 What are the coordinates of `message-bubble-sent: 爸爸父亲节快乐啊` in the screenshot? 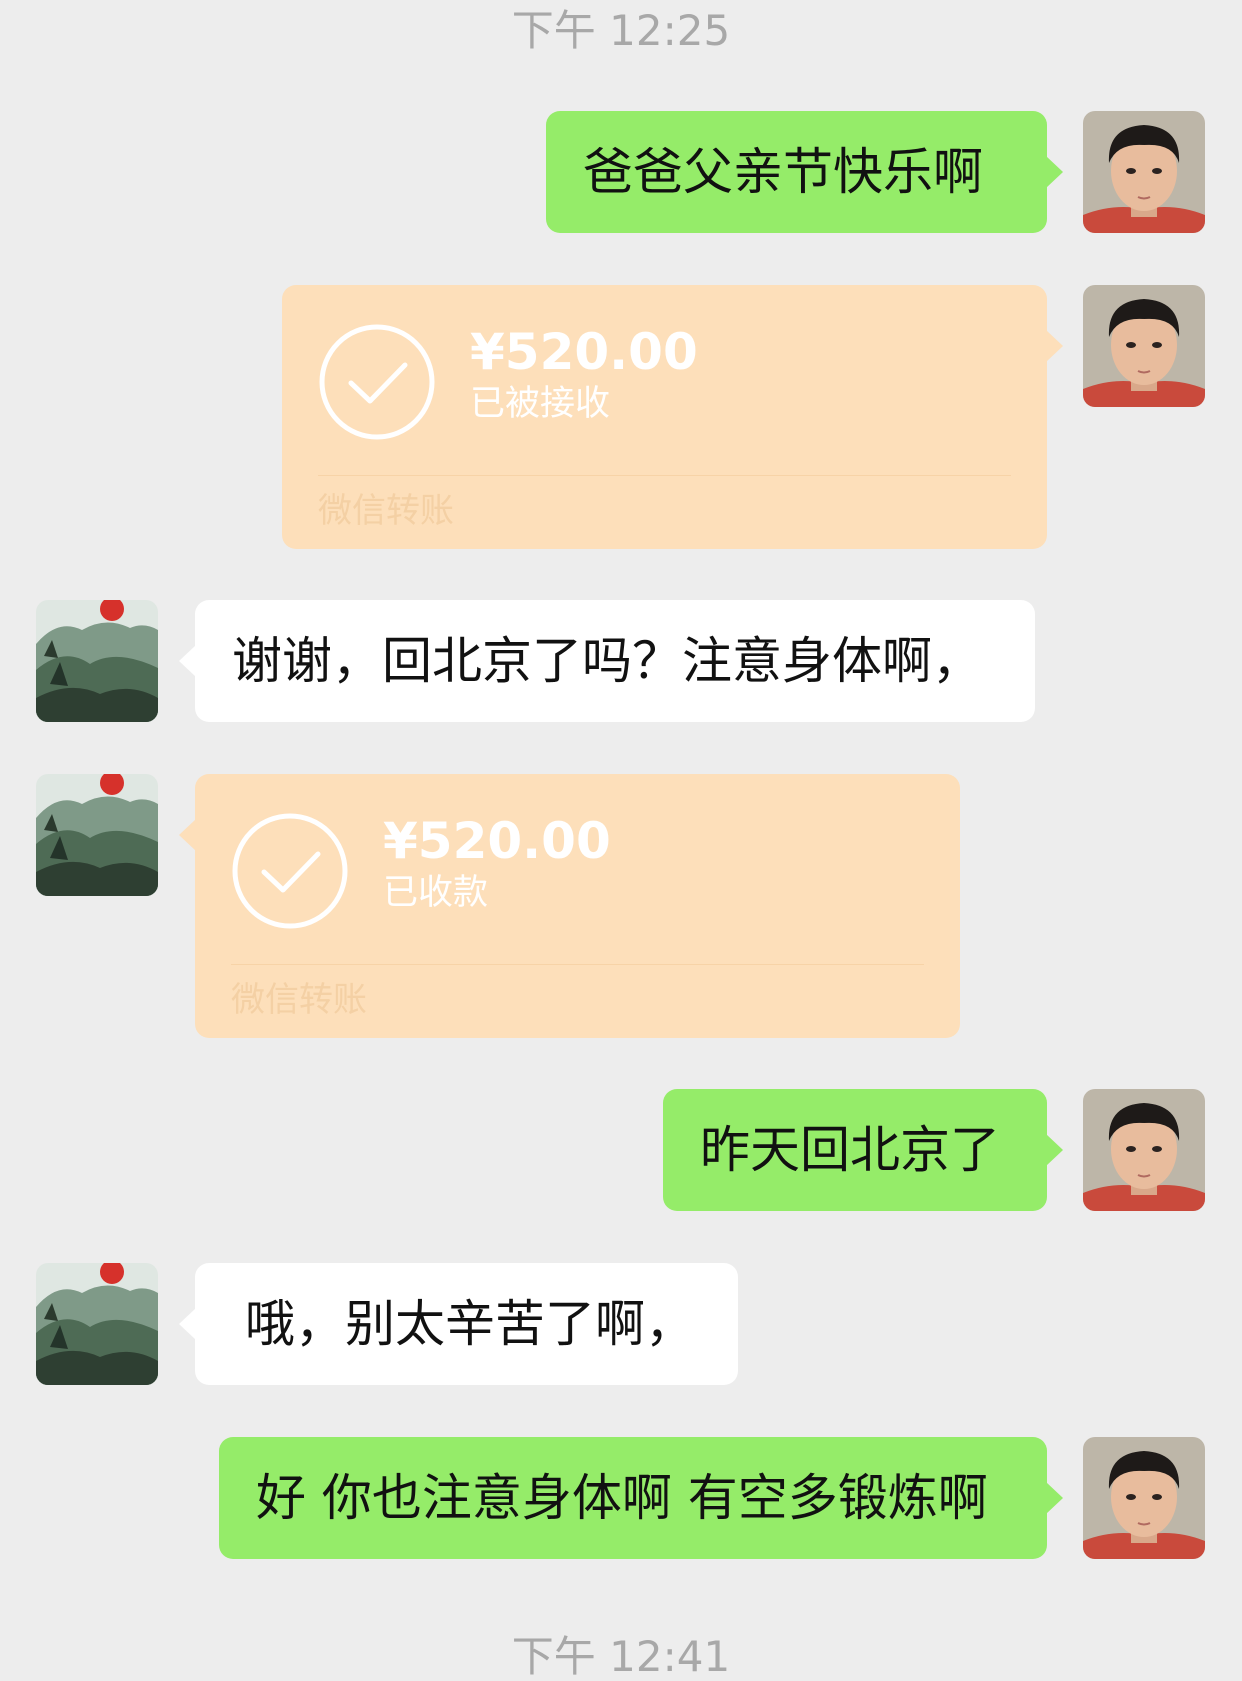 It's located at (804, 172).